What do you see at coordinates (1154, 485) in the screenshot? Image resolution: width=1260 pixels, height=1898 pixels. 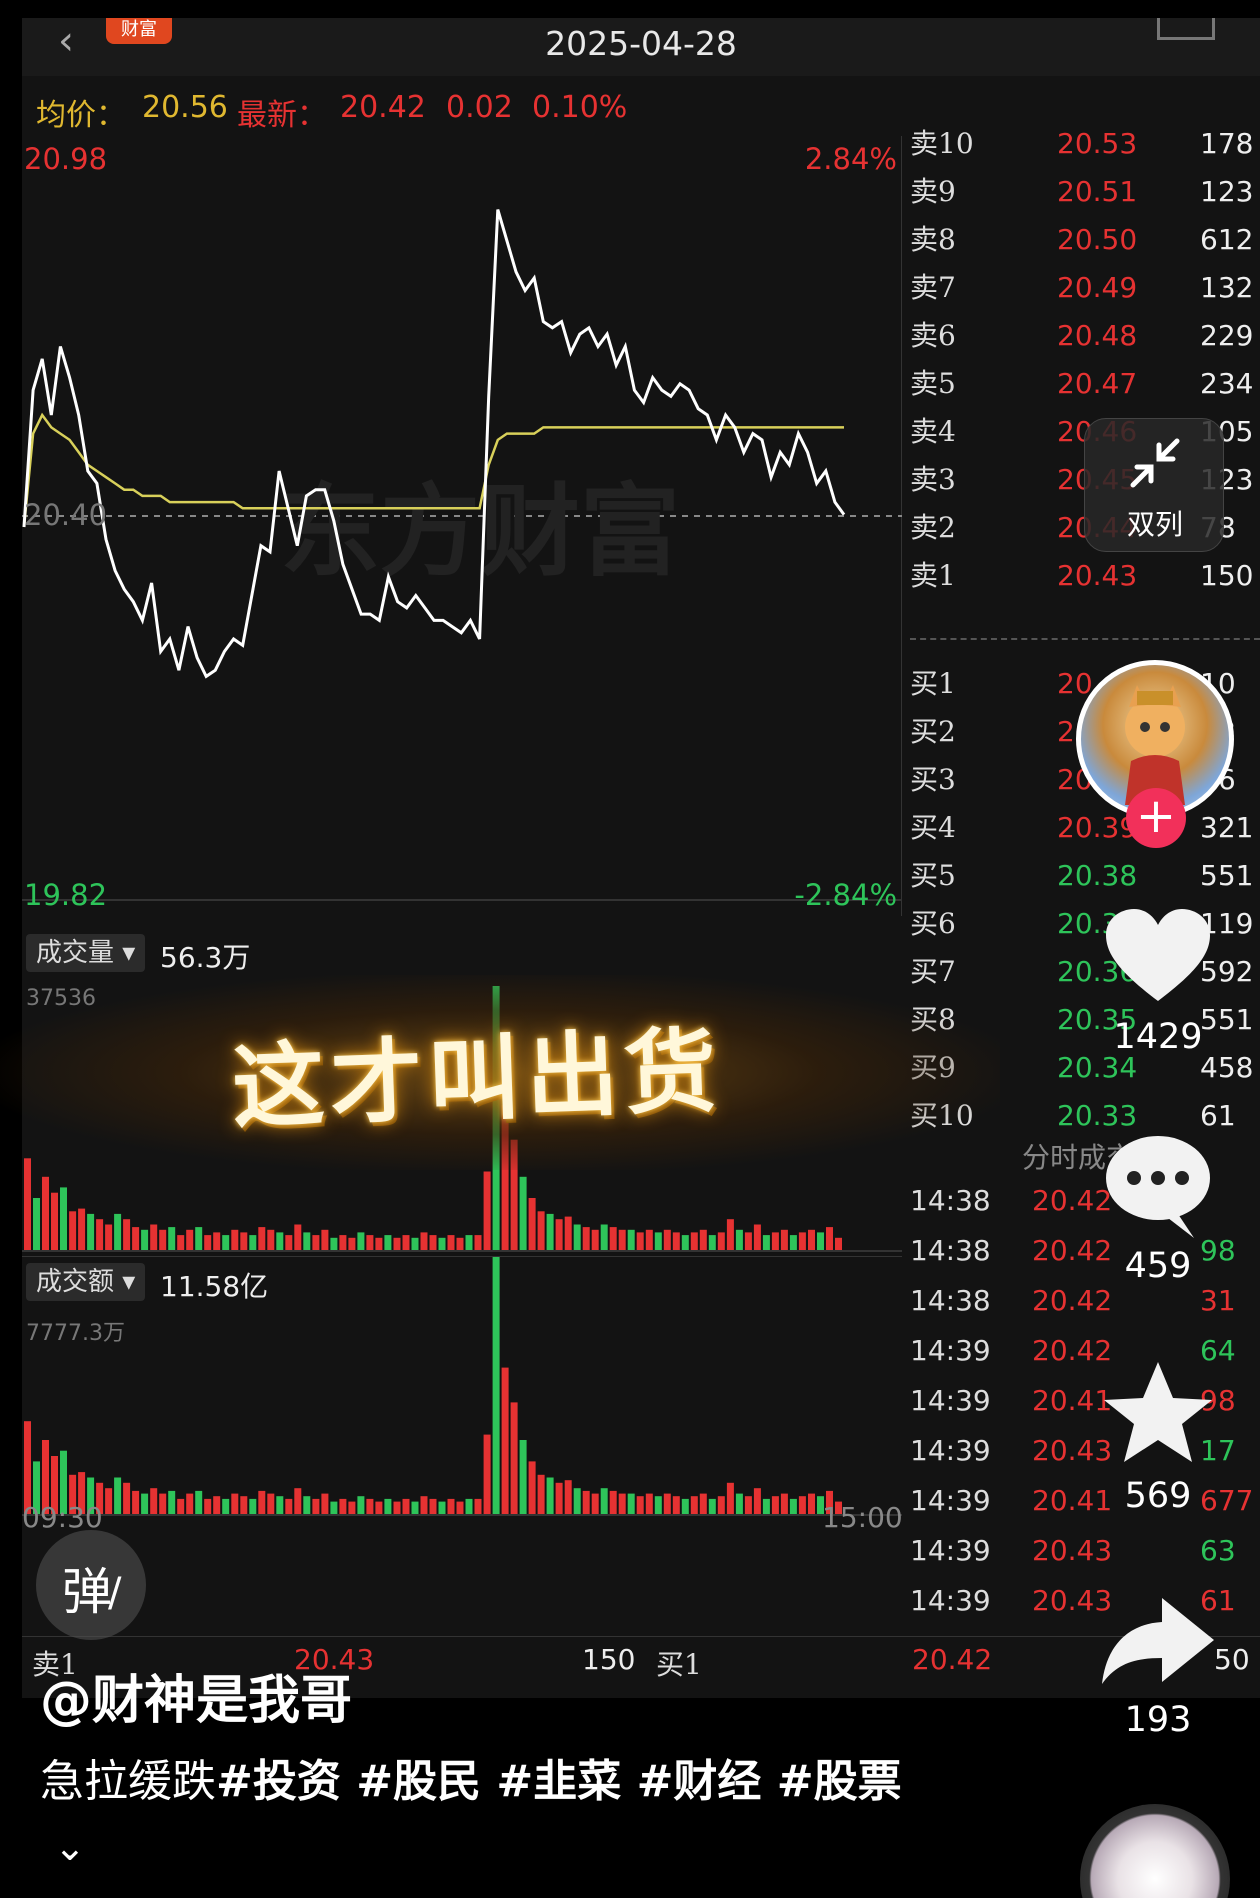 I see `double-column-button: 双列` at bounding box center [1154, 485].